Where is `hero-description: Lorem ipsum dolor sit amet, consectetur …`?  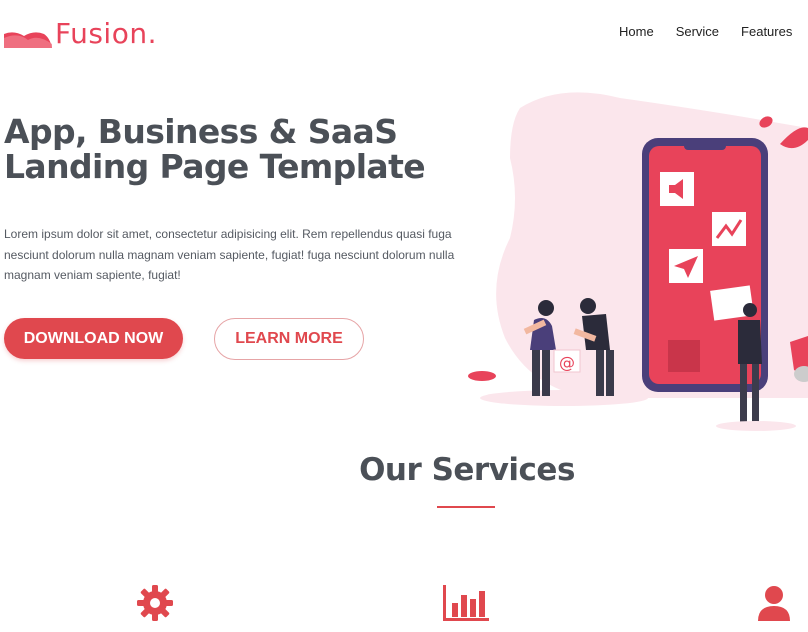
hero-description: Lorem ipsum dolor sit amet, consectetur … is located at coordinates (229, 254).